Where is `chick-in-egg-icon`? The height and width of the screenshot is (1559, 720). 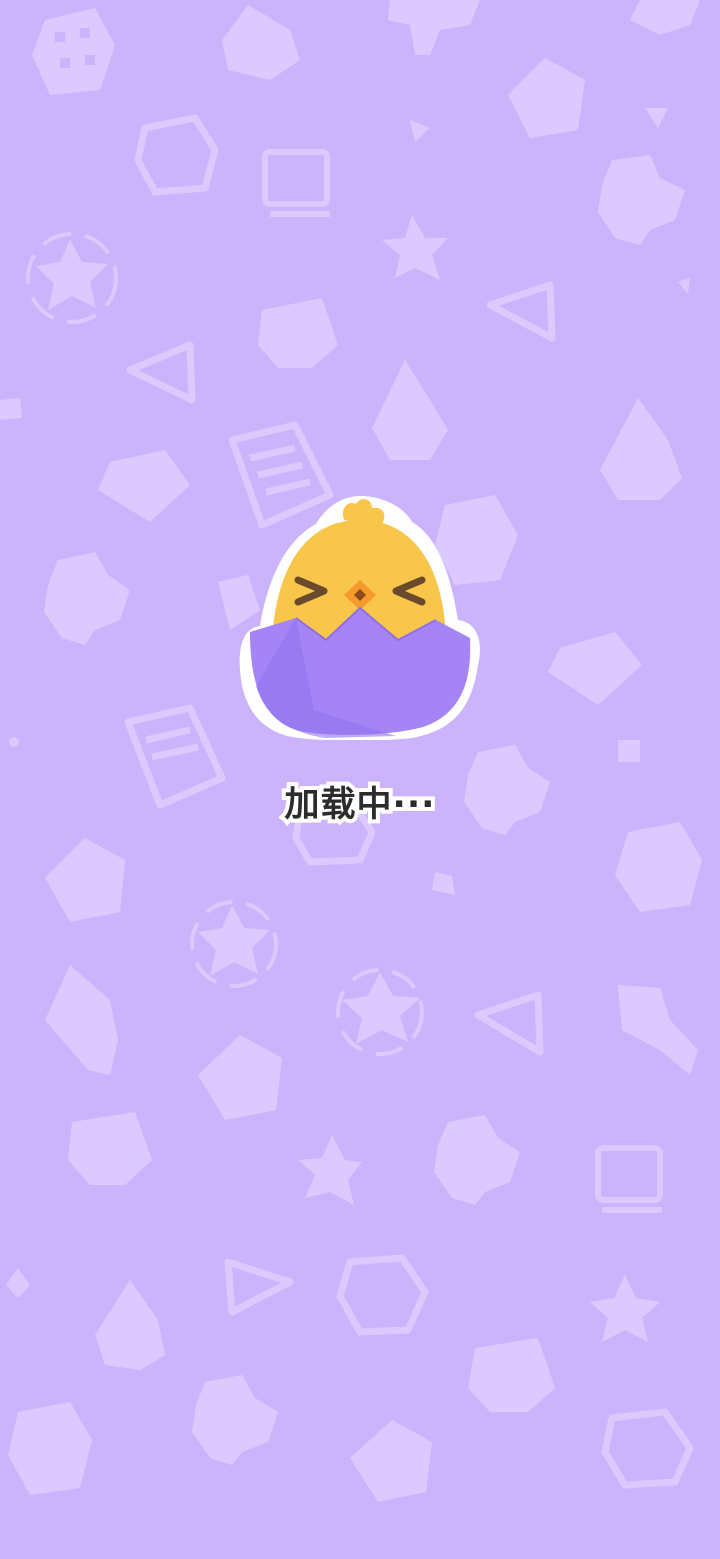 chick-in-egg-icon is located at coordinates (359, 618).